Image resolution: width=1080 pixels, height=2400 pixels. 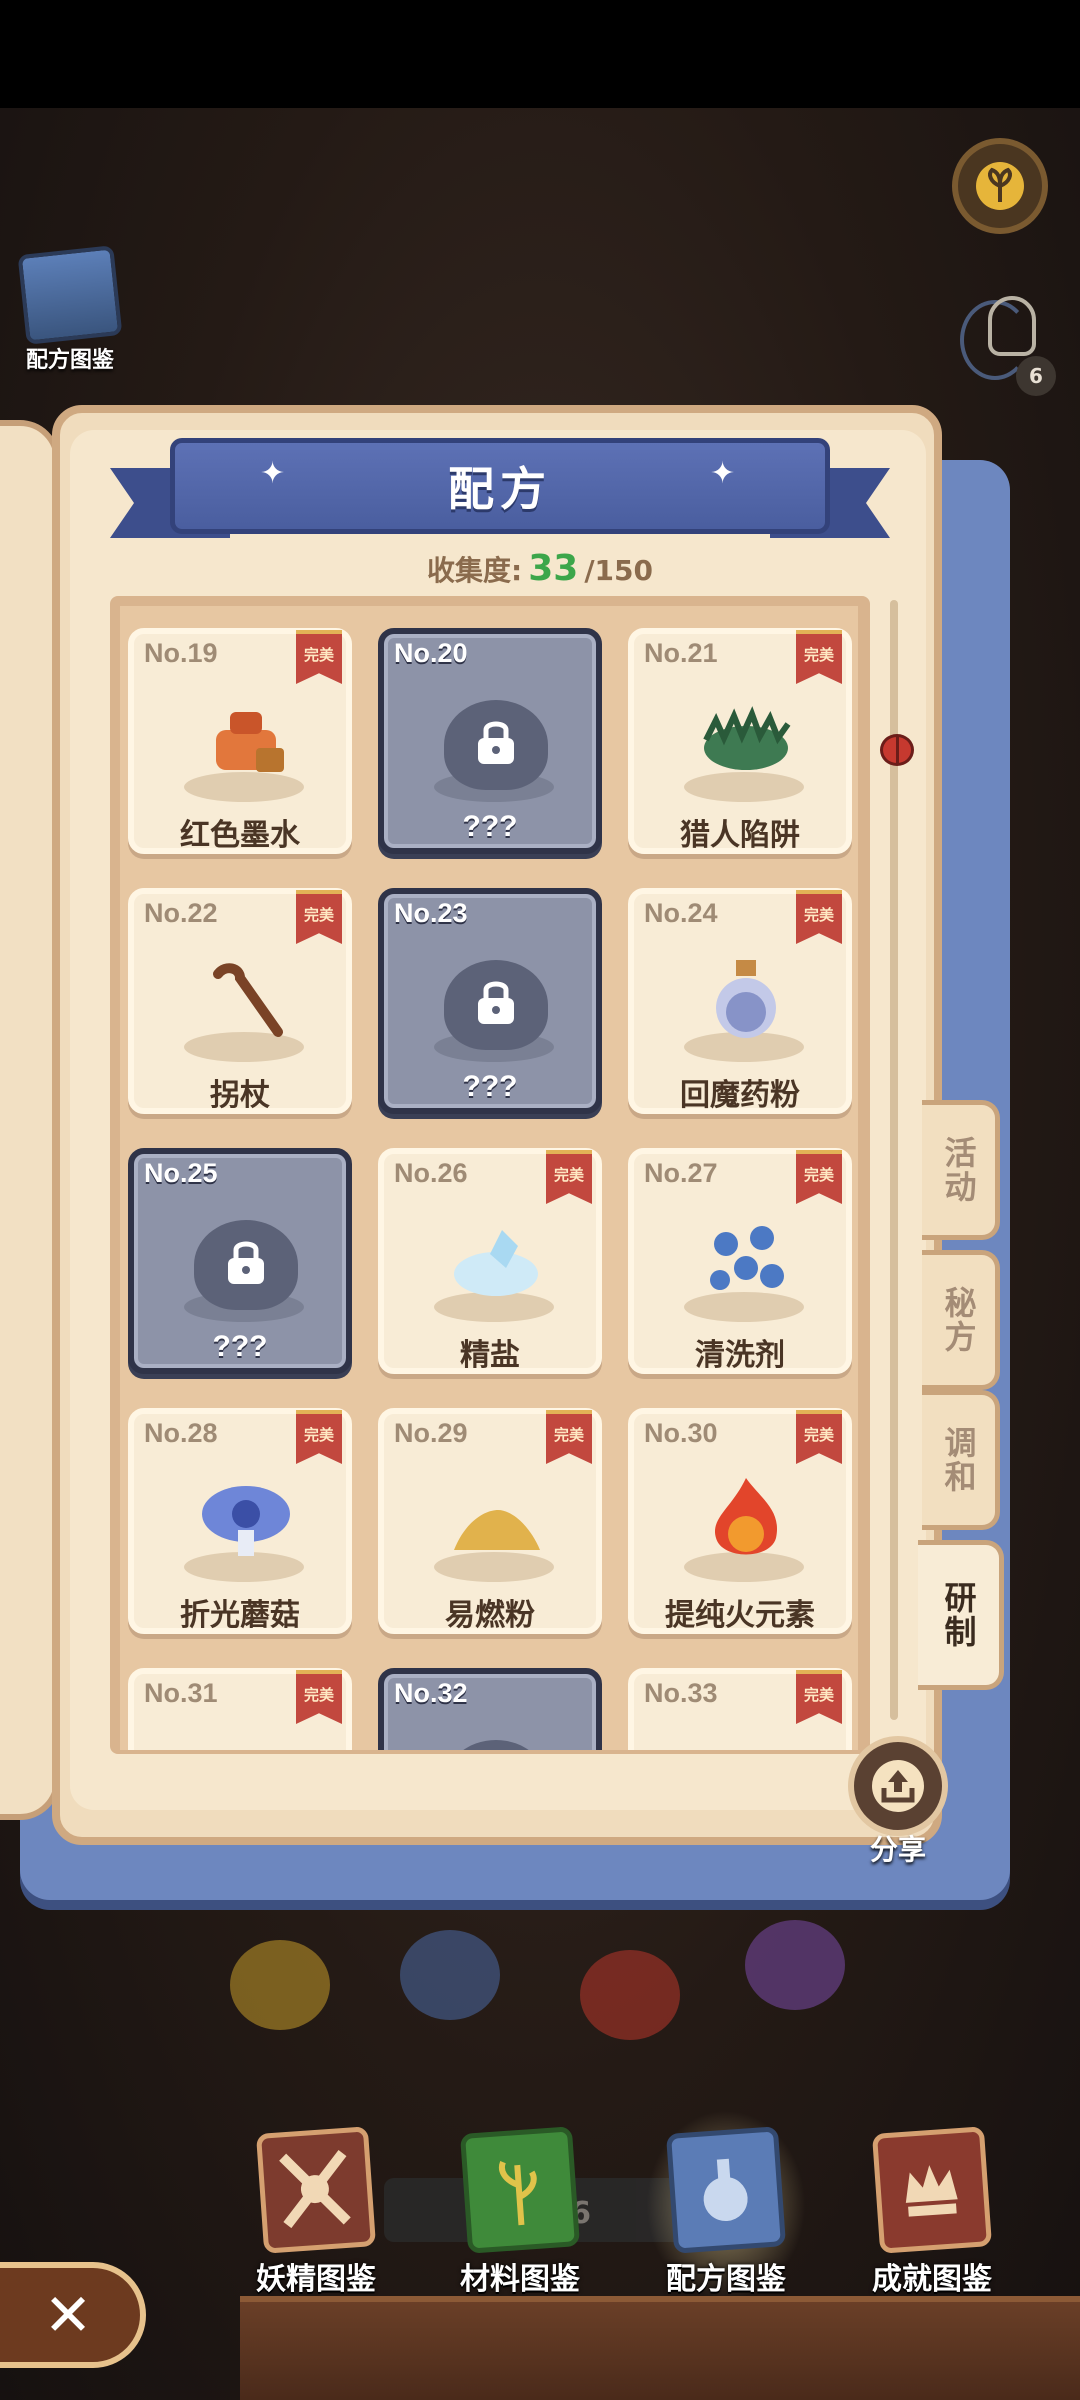 I want to click on salt-crystal-icon, so click(x=496, y=1260).